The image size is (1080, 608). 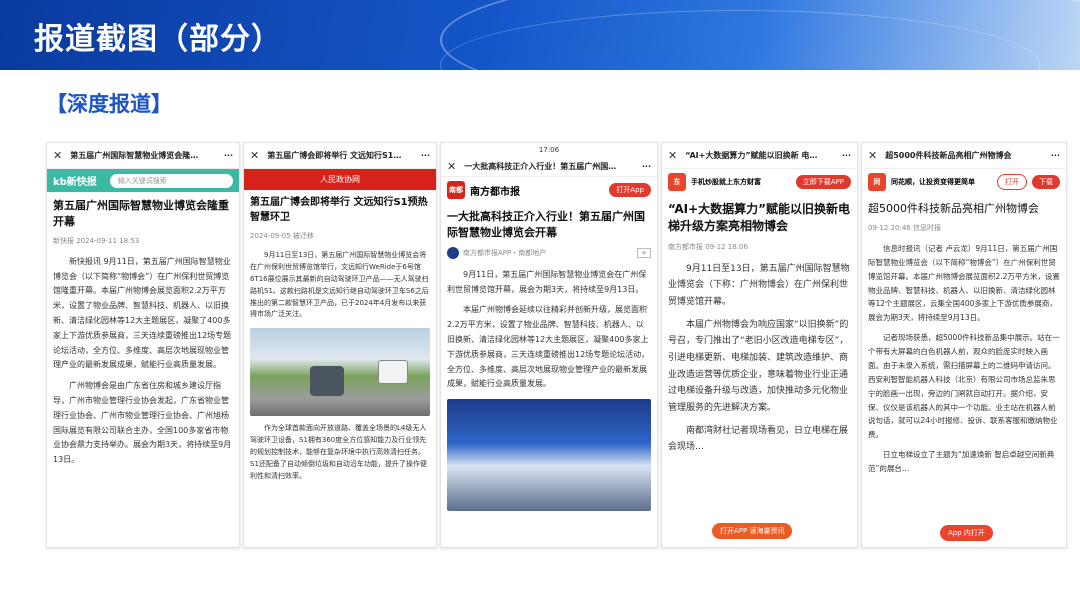 I want to click on promo-text: 同花顺，让投资变得更简单, so click(x=933, y=182).